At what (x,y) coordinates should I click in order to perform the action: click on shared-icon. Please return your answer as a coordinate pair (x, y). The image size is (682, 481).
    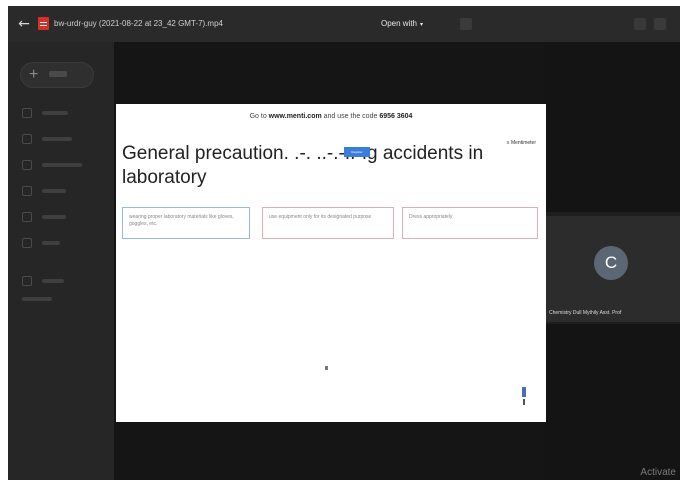
    Looking at the image, I should click on (27, 165).